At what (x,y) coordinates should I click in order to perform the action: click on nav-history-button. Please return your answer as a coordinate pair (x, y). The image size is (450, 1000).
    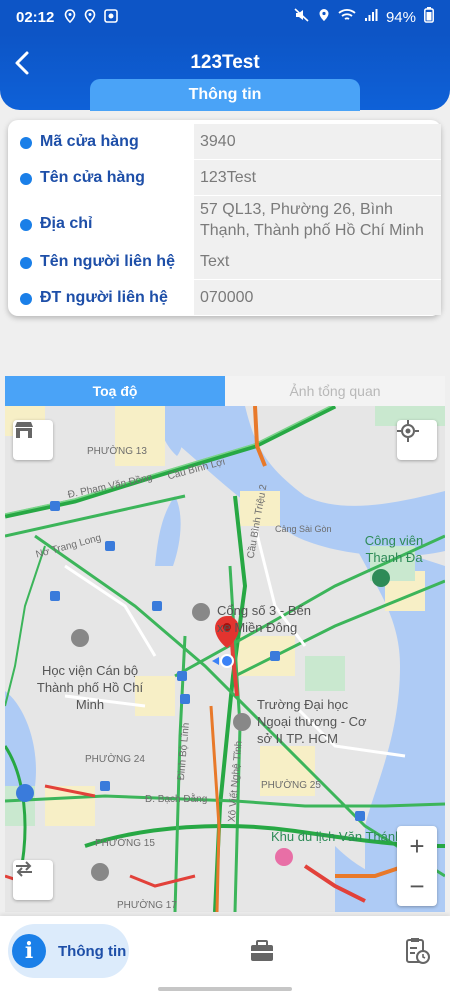
    Looking at the image, I should click on (417, 951).